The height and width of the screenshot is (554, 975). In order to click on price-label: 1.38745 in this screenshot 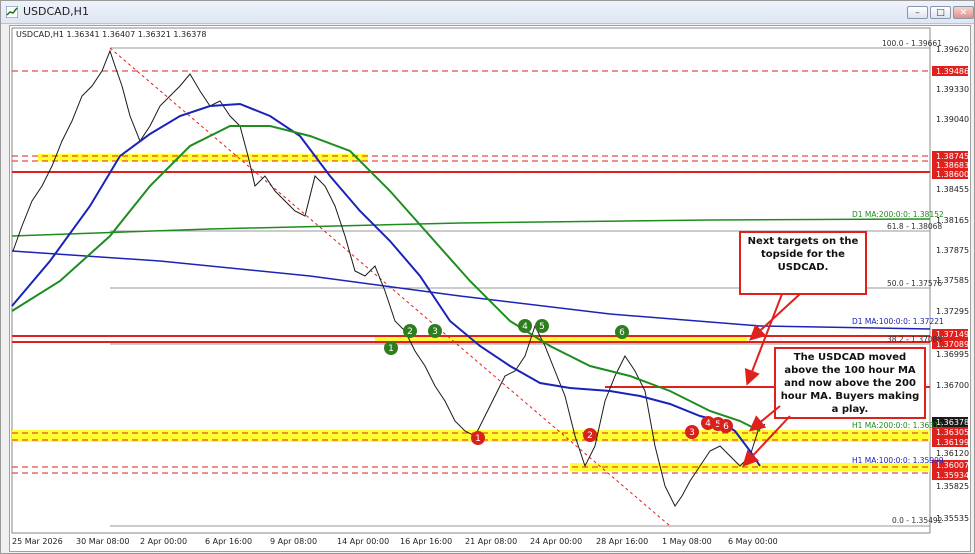, I will do `click(952, 156)`.